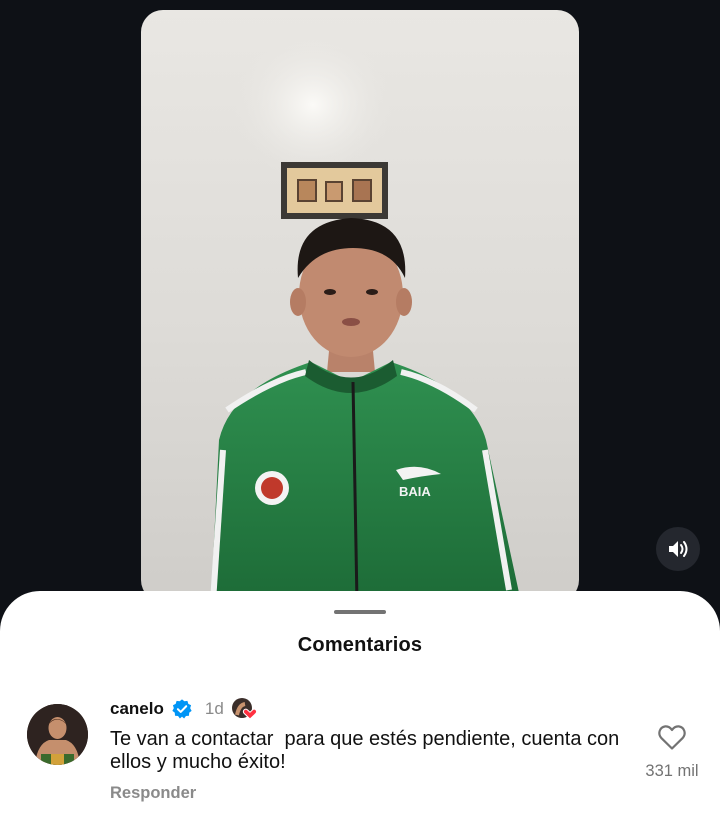 This screenshot has width=720, height=818. I want to click on author-liked-heart-icon, so click(244, 709).